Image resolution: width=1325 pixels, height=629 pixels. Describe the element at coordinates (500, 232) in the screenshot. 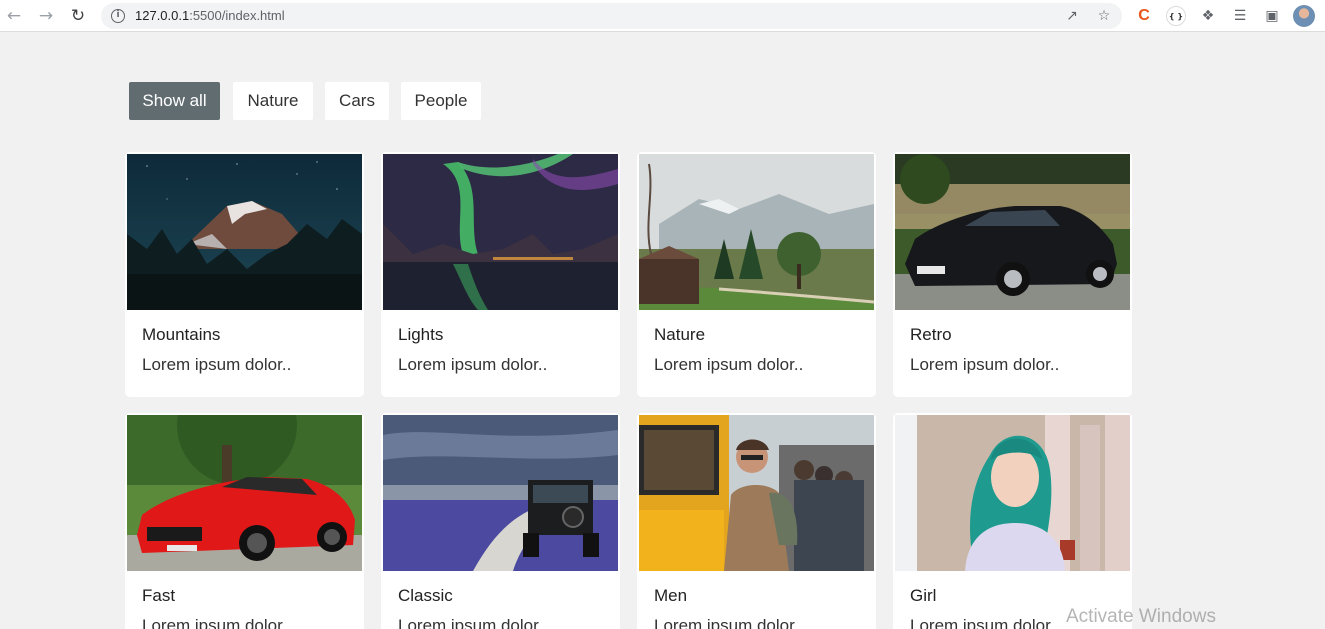

I see `aurora-photo` at that location.